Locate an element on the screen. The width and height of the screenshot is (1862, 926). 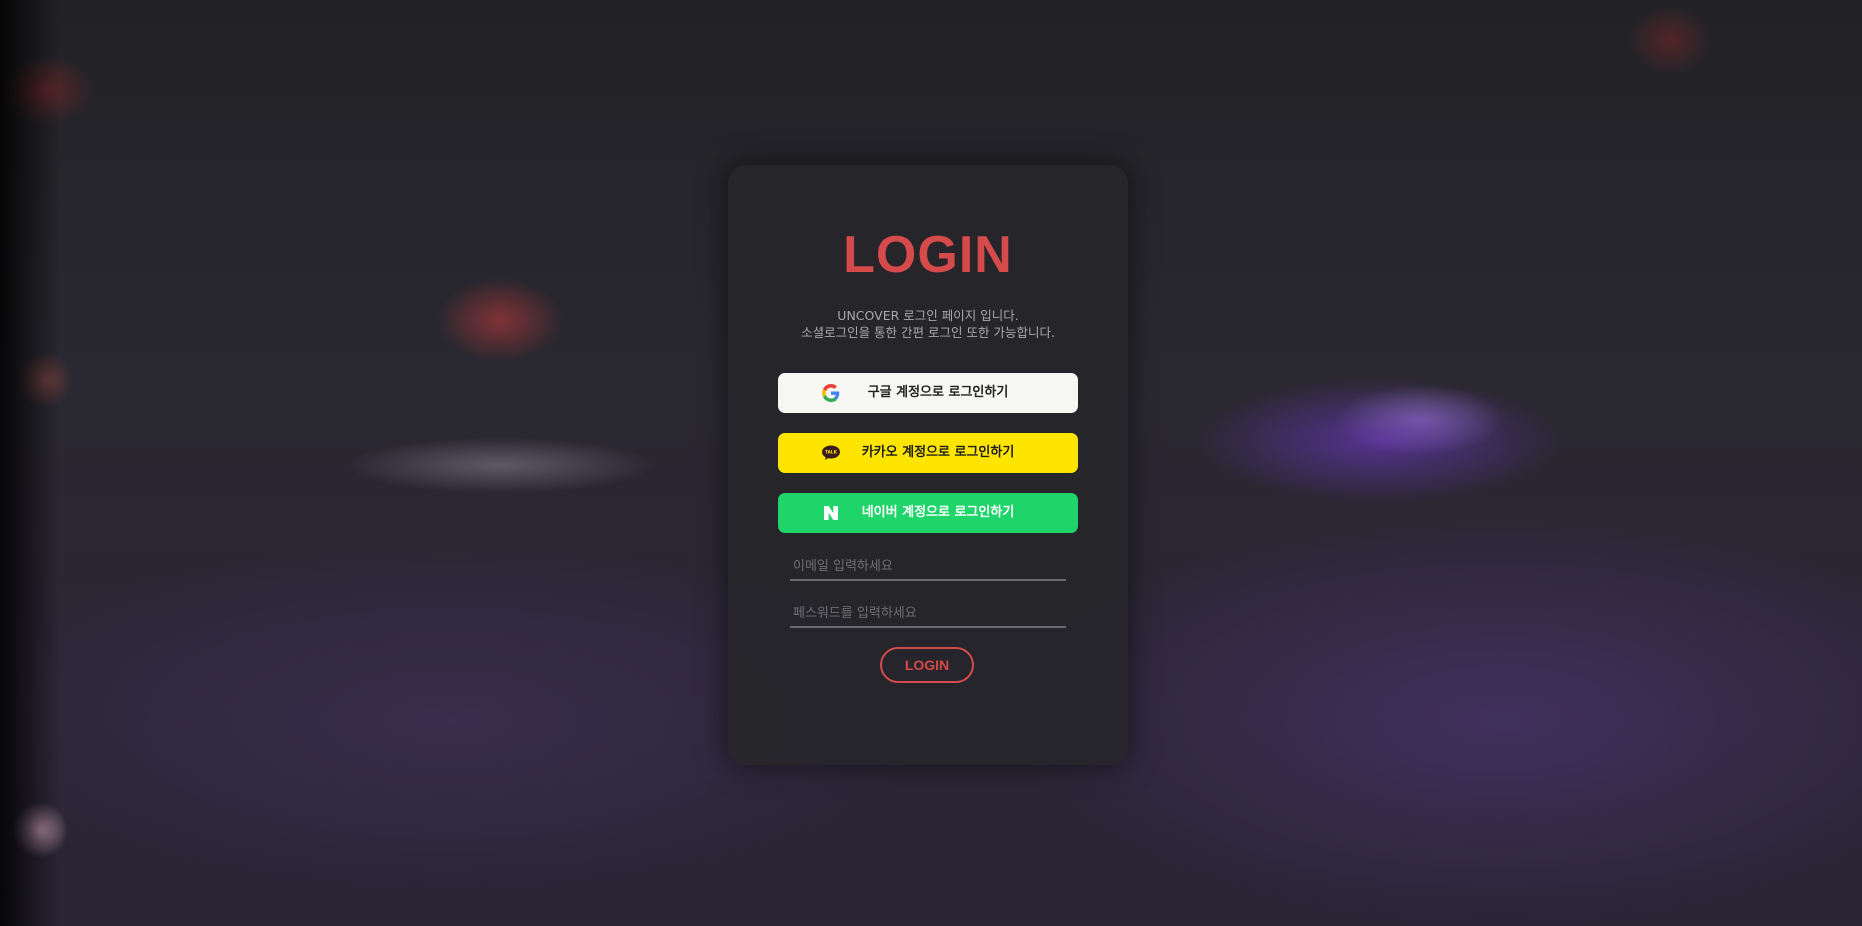
naver-login-button: 네이버 계정으로 로그인하기 is located at coordinates (928, 513).